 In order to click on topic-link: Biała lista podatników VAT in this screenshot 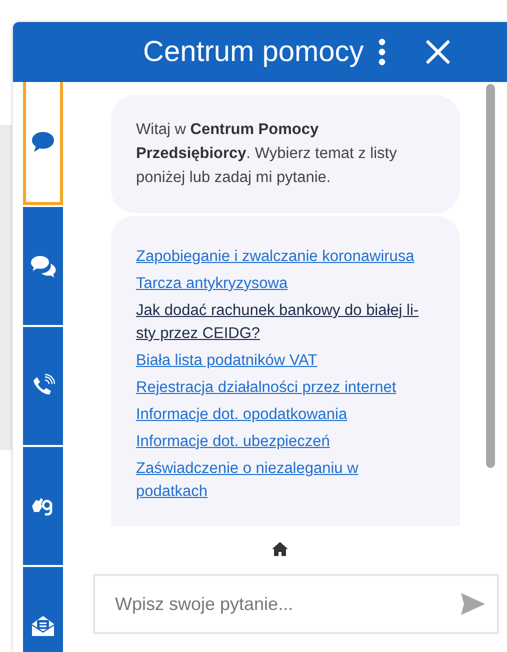, I will do `click(227, 360)`.